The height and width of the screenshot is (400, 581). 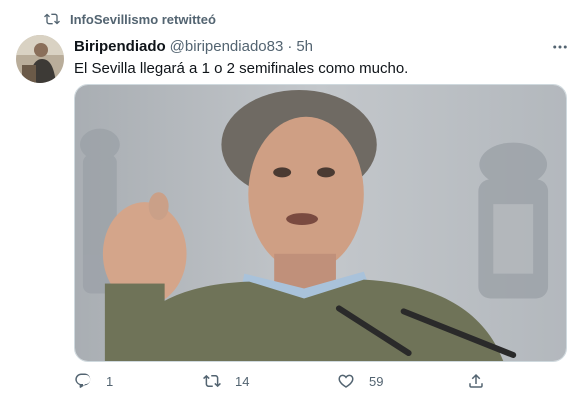 I want to click on retweet-count: 14, so click(x=242, y=381).